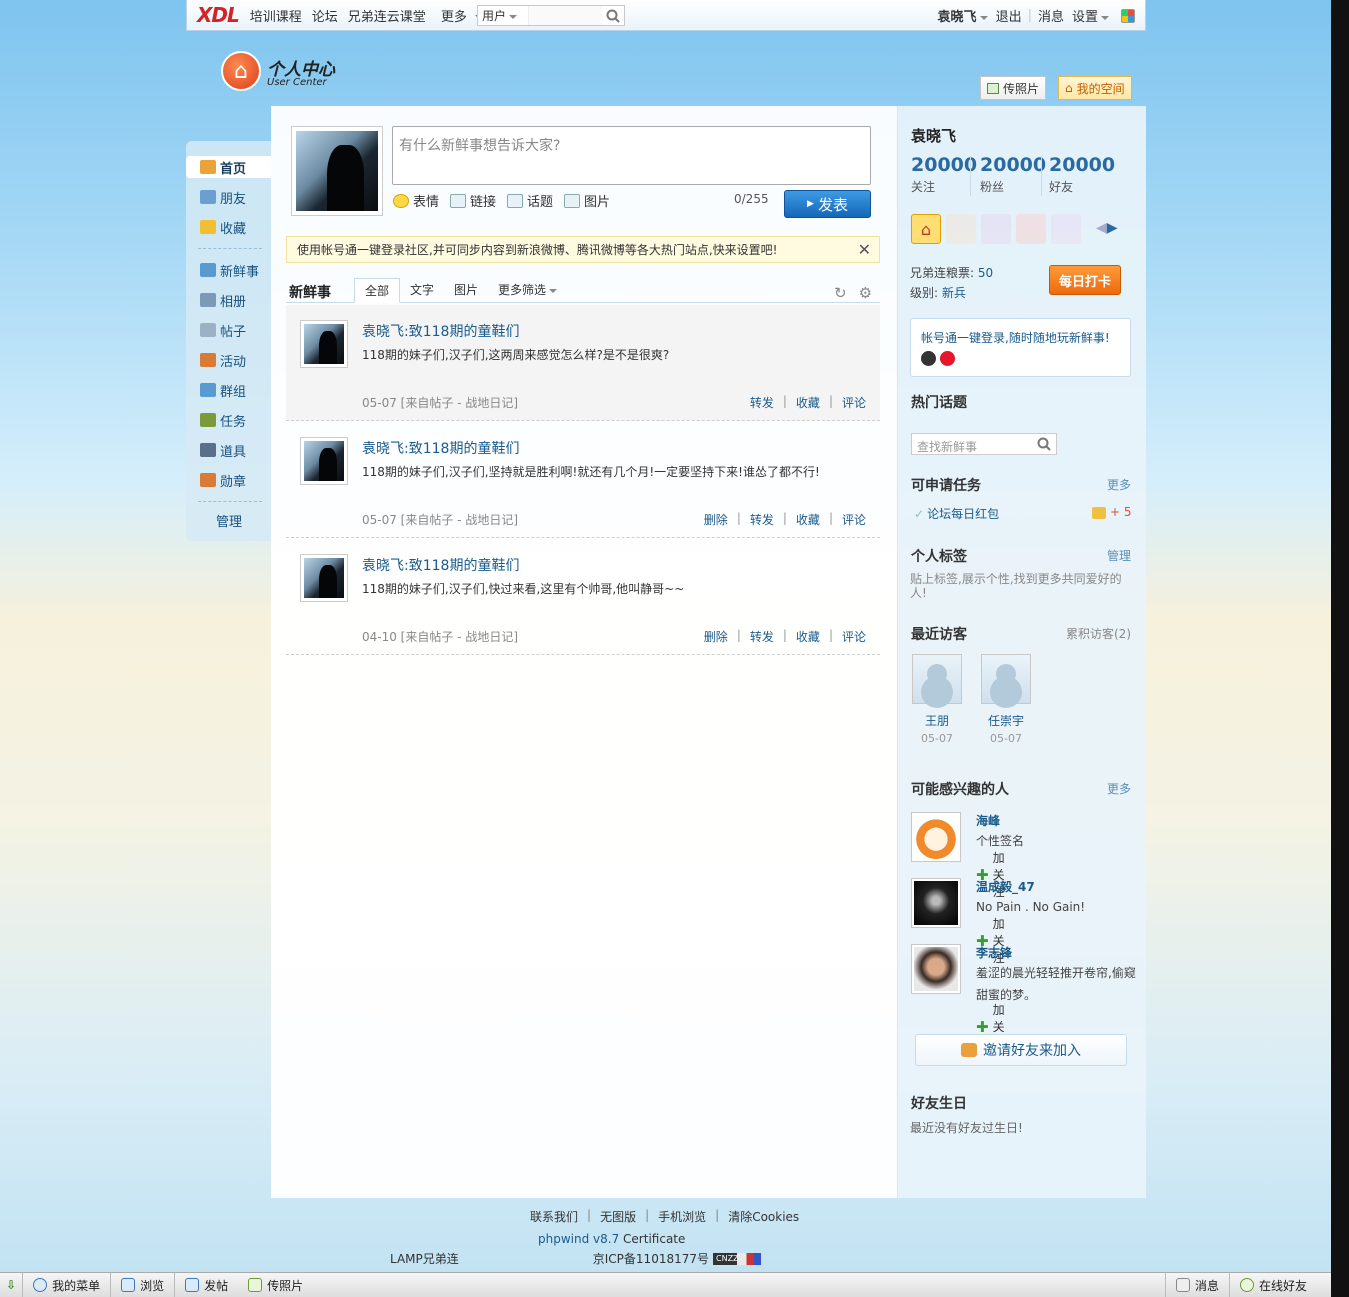 Image resolution: width=1349 pixels, height=1297 pixels. I want to click on upload-photo-button: 传照片, so click(1013, 88).